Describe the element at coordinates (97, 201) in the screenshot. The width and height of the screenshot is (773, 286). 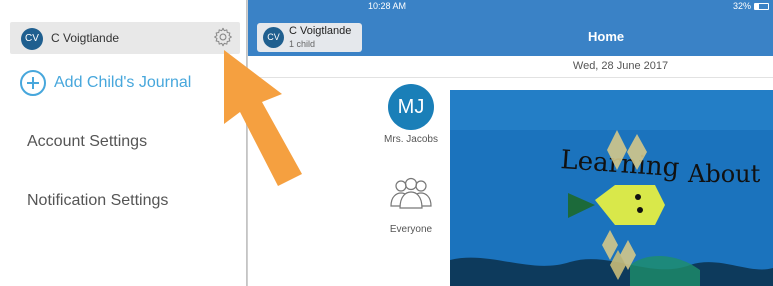
I see `notification-settings-item: Notification Settings` at that location.